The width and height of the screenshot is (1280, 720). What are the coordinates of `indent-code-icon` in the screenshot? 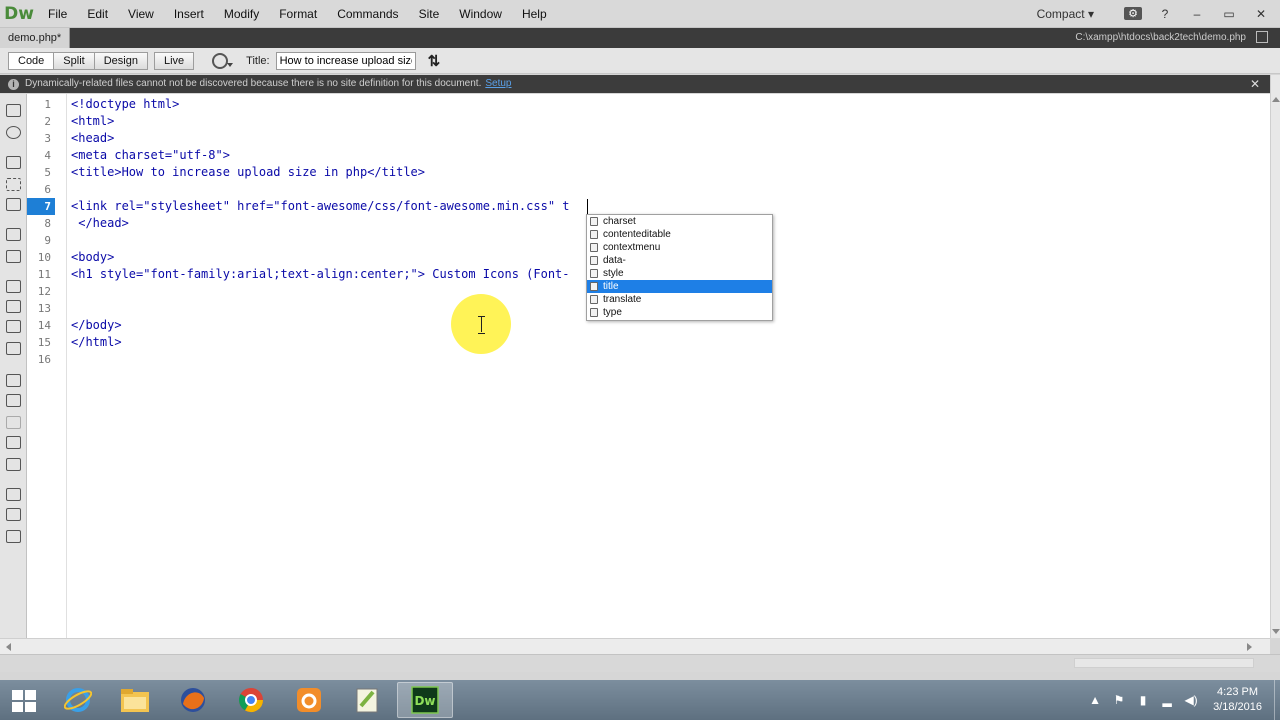 It's located at (13, 494).